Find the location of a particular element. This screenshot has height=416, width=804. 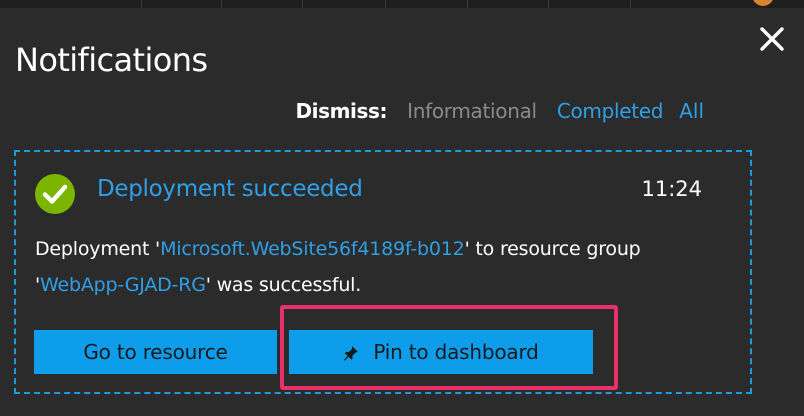

pin-to-dashboard-label: Pin to dashboard is located at coordinates (456, 352).